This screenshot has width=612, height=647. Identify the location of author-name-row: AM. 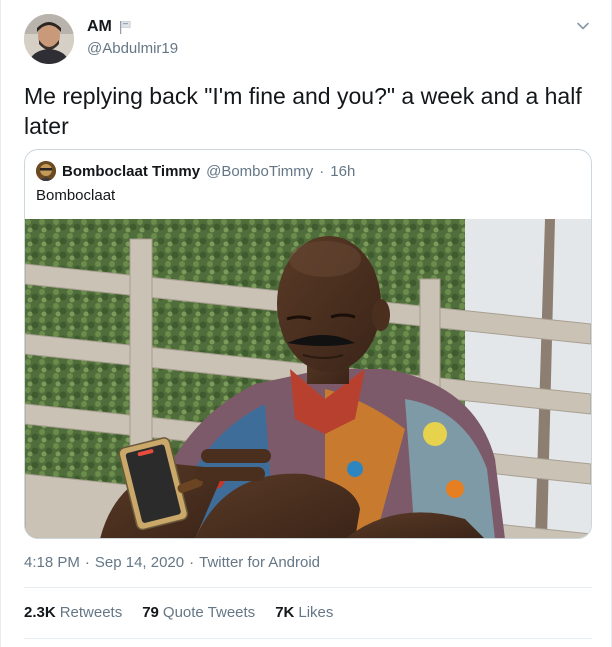
(109, 27).